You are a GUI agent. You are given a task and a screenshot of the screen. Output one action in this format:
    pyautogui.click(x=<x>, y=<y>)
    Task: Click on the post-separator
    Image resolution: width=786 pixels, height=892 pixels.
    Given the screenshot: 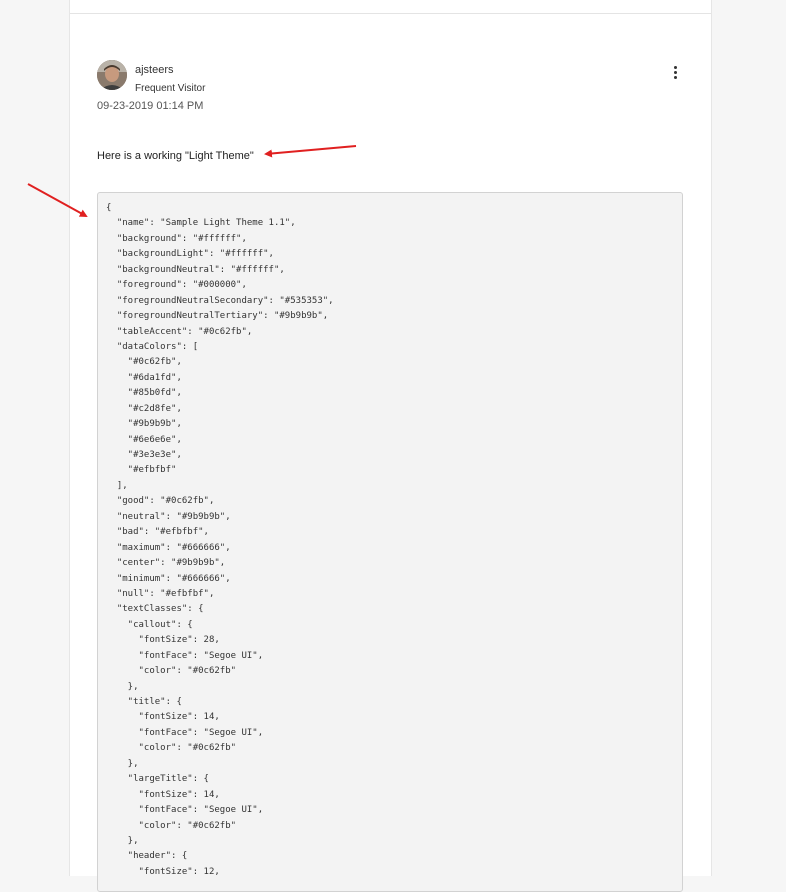 What is the action you would take?
    pyautogui.click(x=390, y=13)
    